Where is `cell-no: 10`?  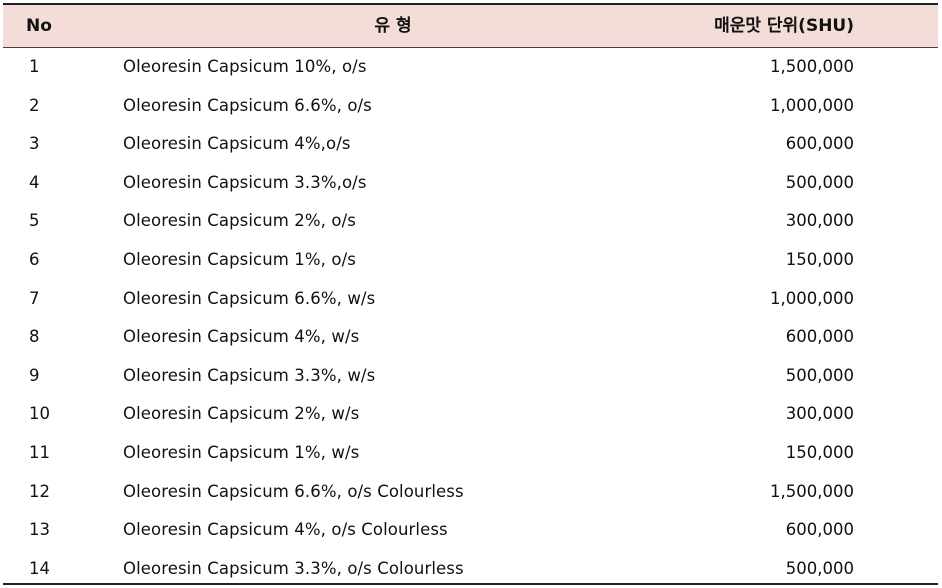
cell-no: 10 is located at coordinates (39, 414).